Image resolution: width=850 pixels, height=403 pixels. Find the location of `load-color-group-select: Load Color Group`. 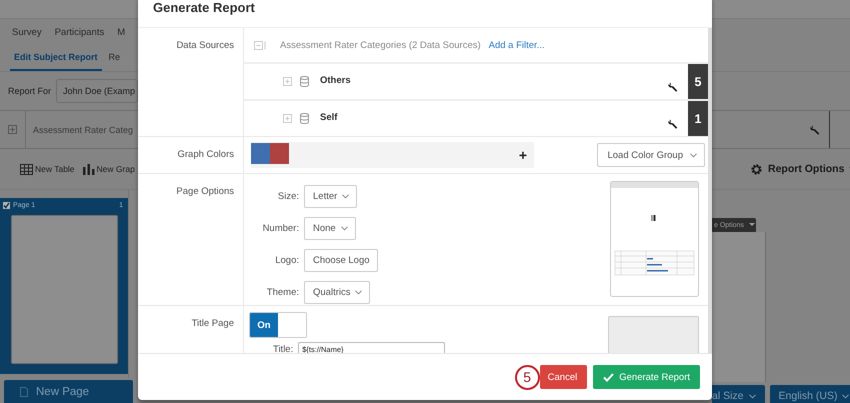

load-color-group-select: Load Color Group is located at coordinates (651, 155).